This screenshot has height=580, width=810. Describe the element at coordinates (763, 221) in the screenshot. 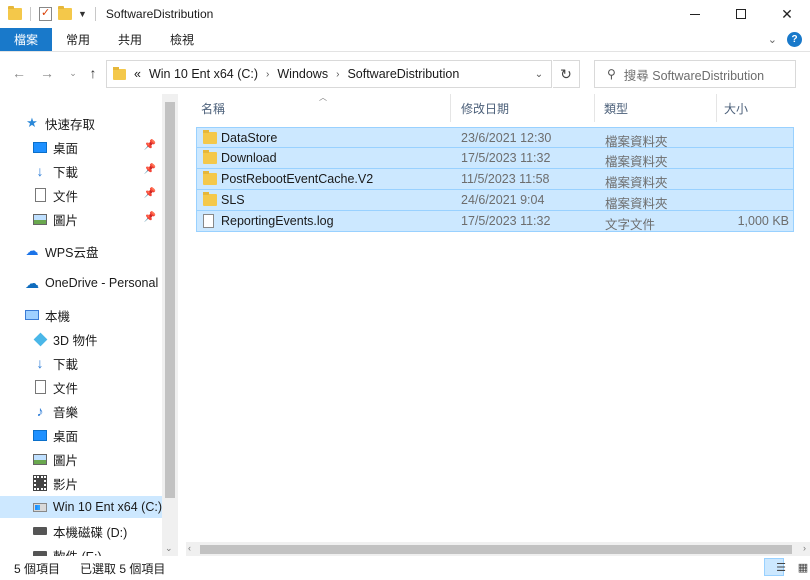

I see `file-size: 1,000 KB` at that location.